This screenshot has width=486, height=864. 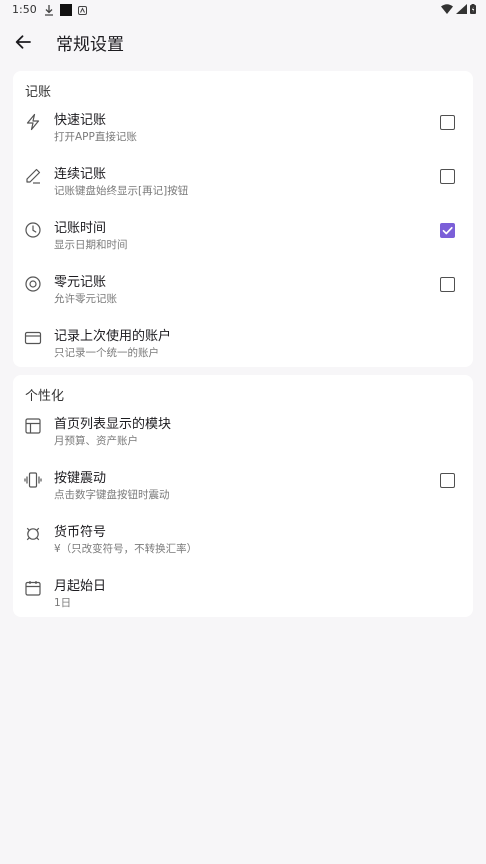 What do you see at coordinates (80, 532) in the screenshot?
I see `setting-title: 货币符号` at bounding box center [80, 532].